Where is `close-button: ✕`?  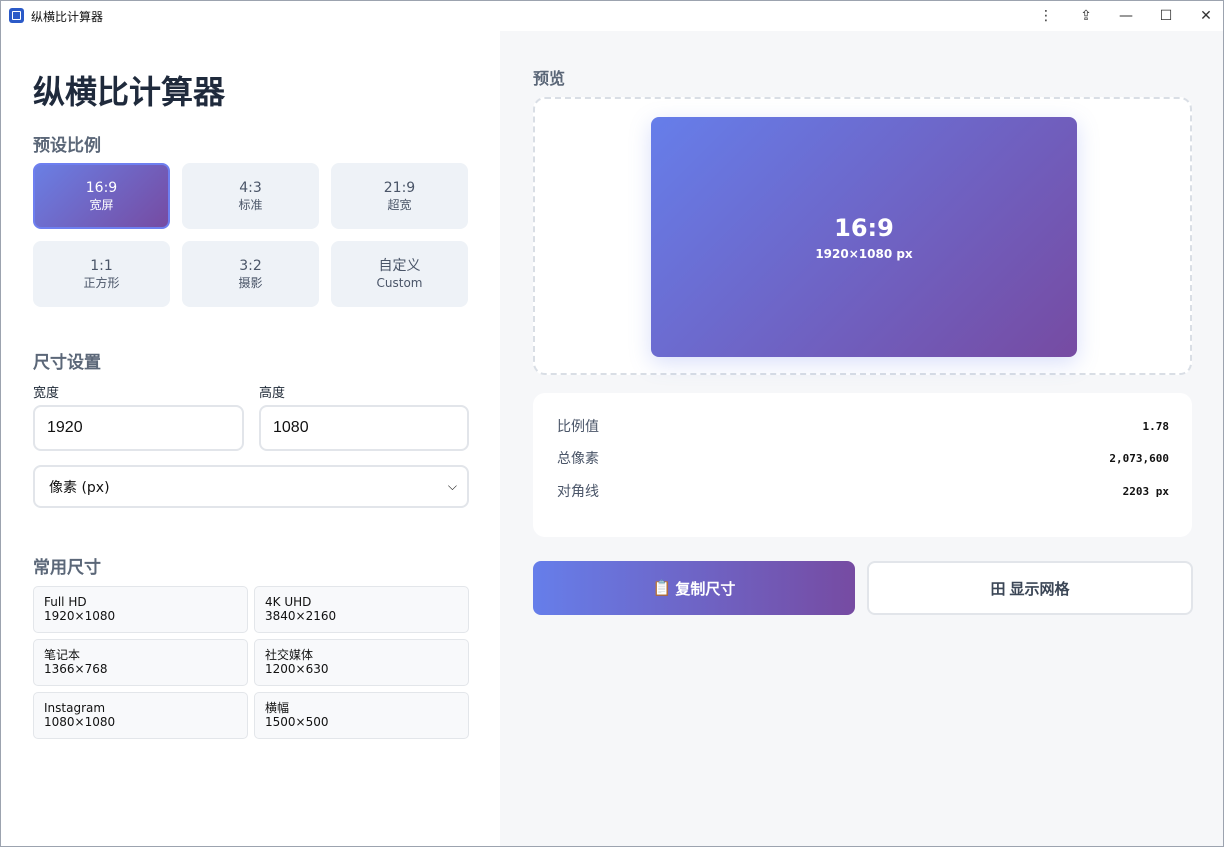 close-button: ✕ is located at coordinates (1205, 16).